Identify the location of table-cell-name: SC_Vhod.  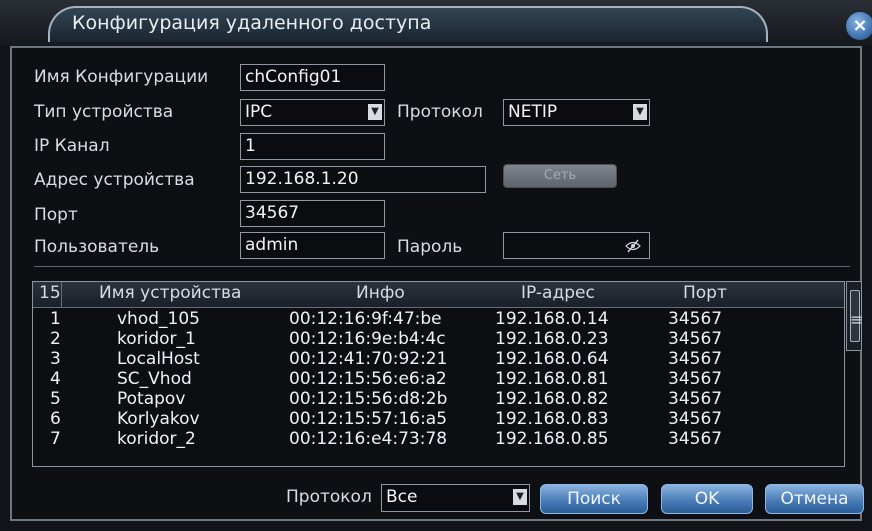
(154, 379).